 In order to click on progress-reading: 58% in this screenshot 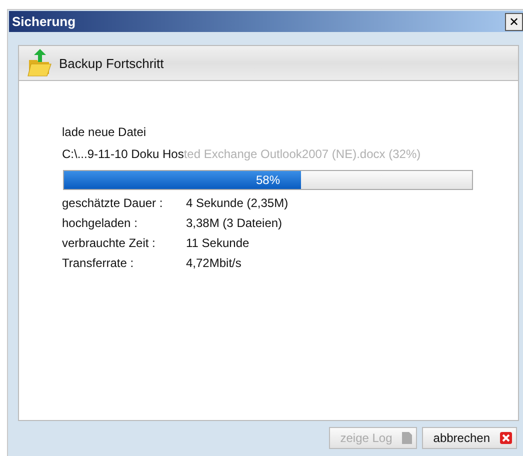, I will do `click(268, 180)`.